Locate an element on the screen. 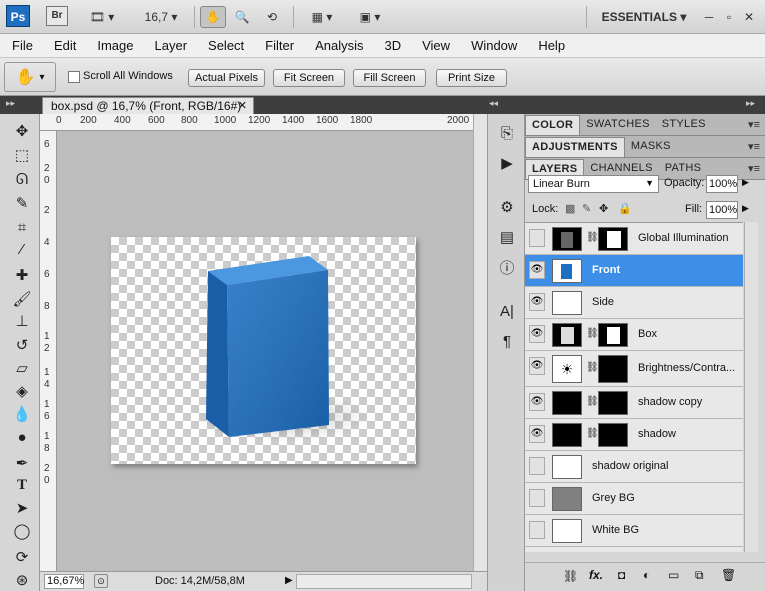  menu-3d: 3D is located at coordinates (391, 45).